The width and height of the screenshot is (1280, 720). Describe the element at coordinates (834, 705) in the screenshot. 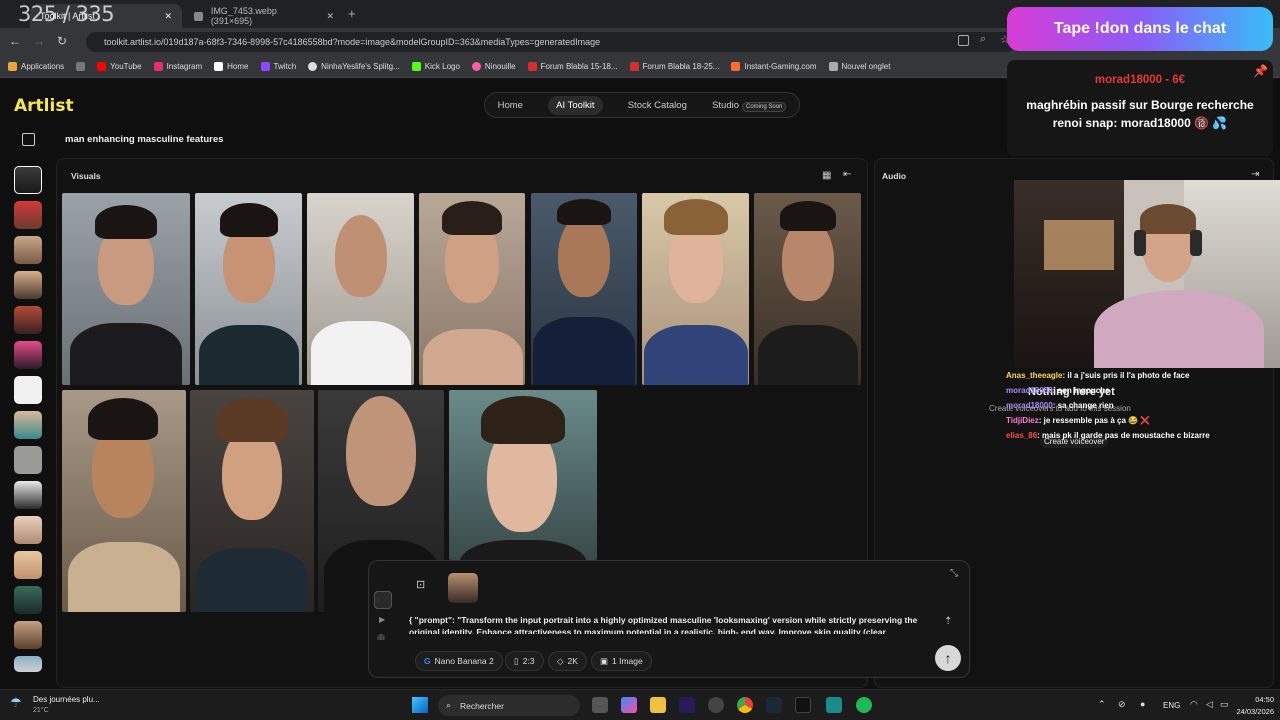

I see `streamlabs-icon` at that location.